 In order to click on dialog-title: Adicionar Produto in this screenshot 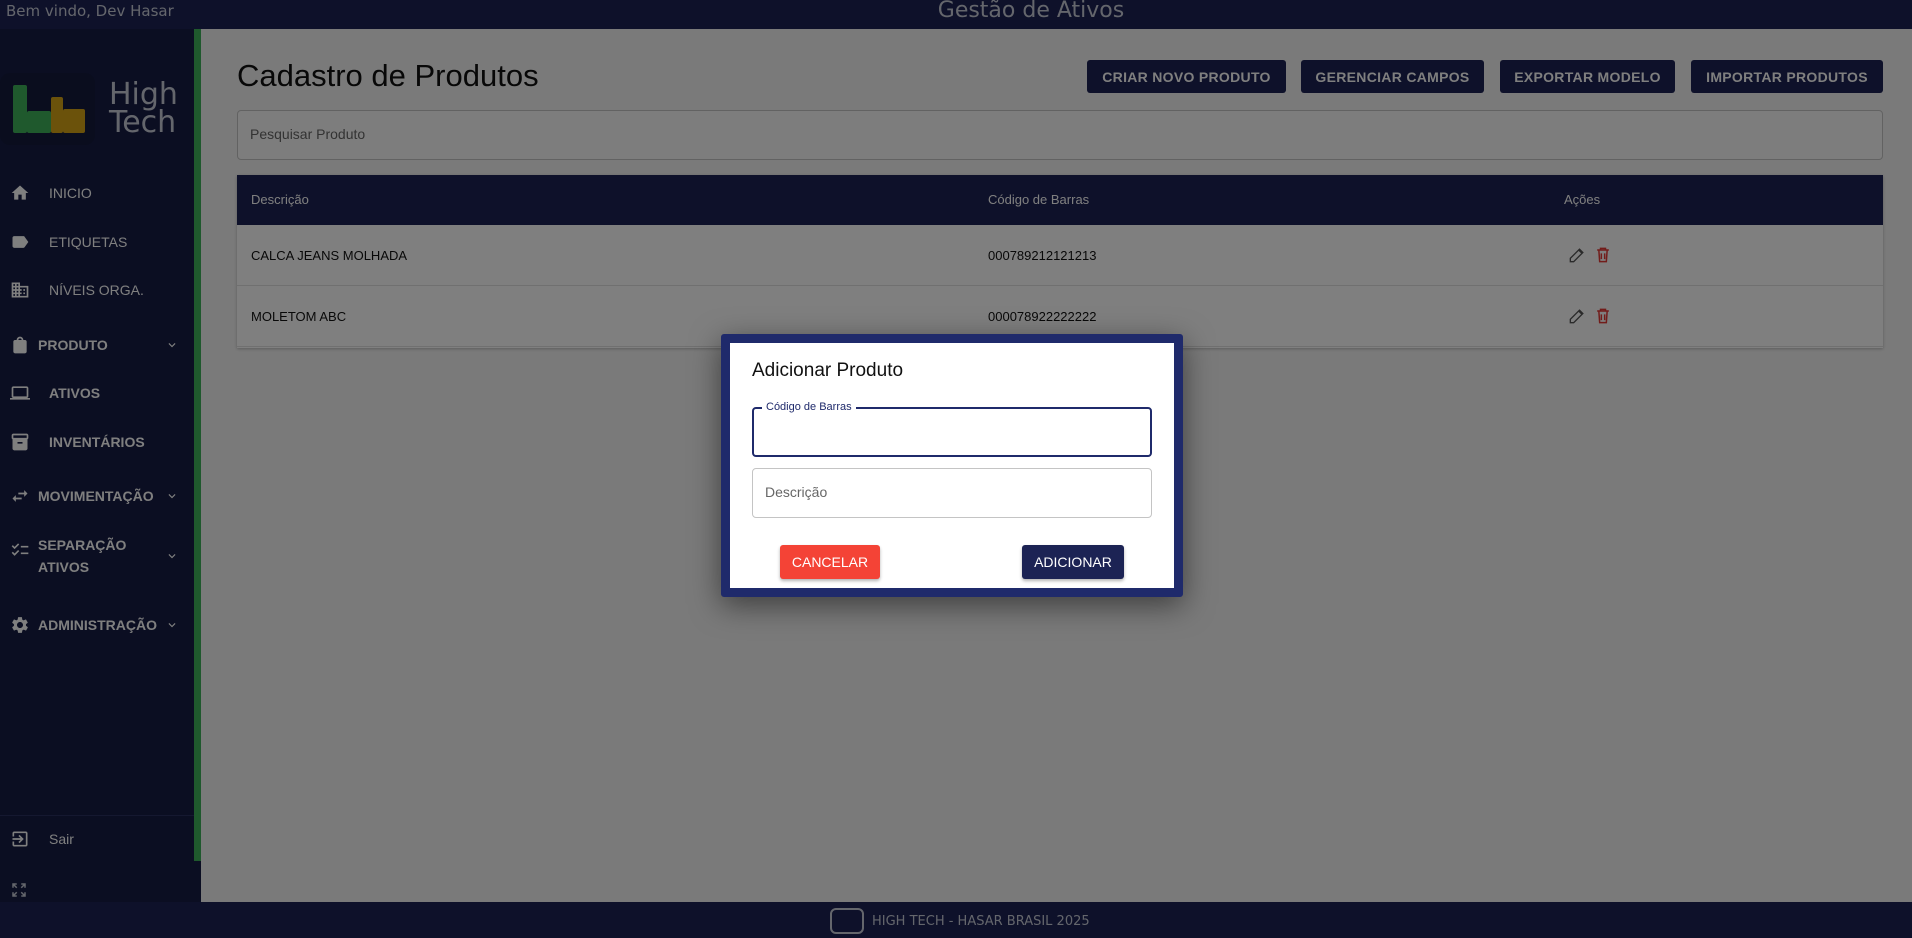, I will do `click(828, 370)`.